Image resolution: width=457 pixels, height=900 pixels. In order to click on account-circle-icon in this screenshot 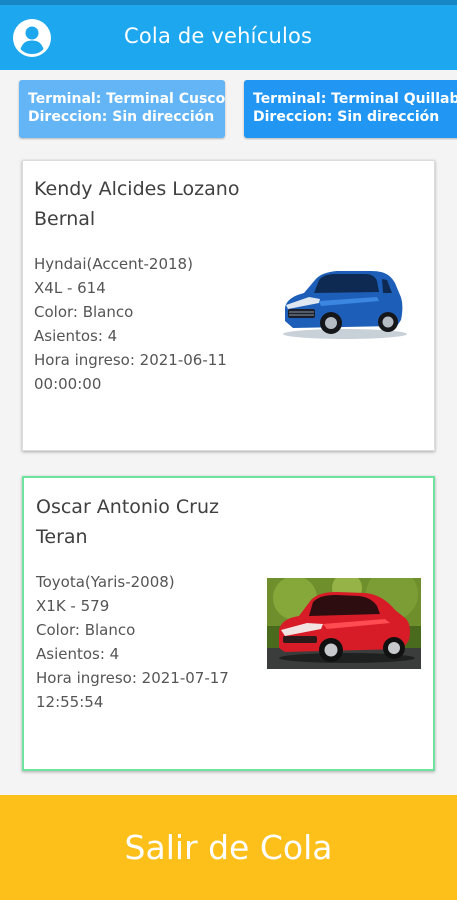, I will do `click(32, 38)`.